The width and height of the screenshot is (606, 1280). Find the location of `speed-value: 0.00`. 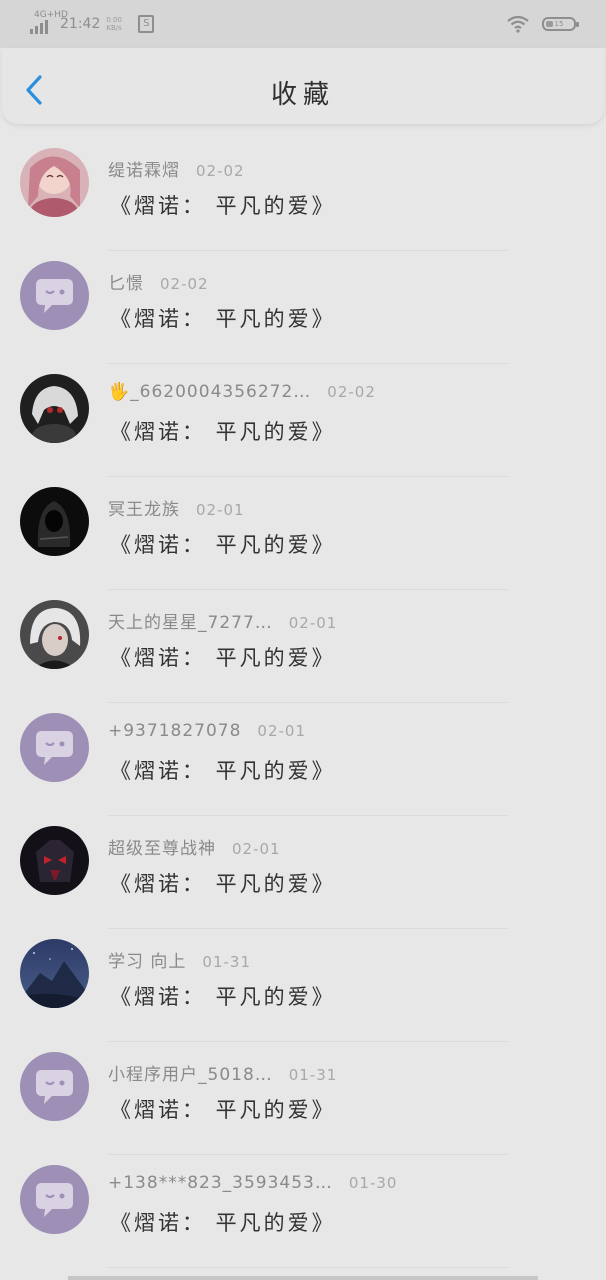

speed-value: 0.00 is located at coordinates (114, 20).